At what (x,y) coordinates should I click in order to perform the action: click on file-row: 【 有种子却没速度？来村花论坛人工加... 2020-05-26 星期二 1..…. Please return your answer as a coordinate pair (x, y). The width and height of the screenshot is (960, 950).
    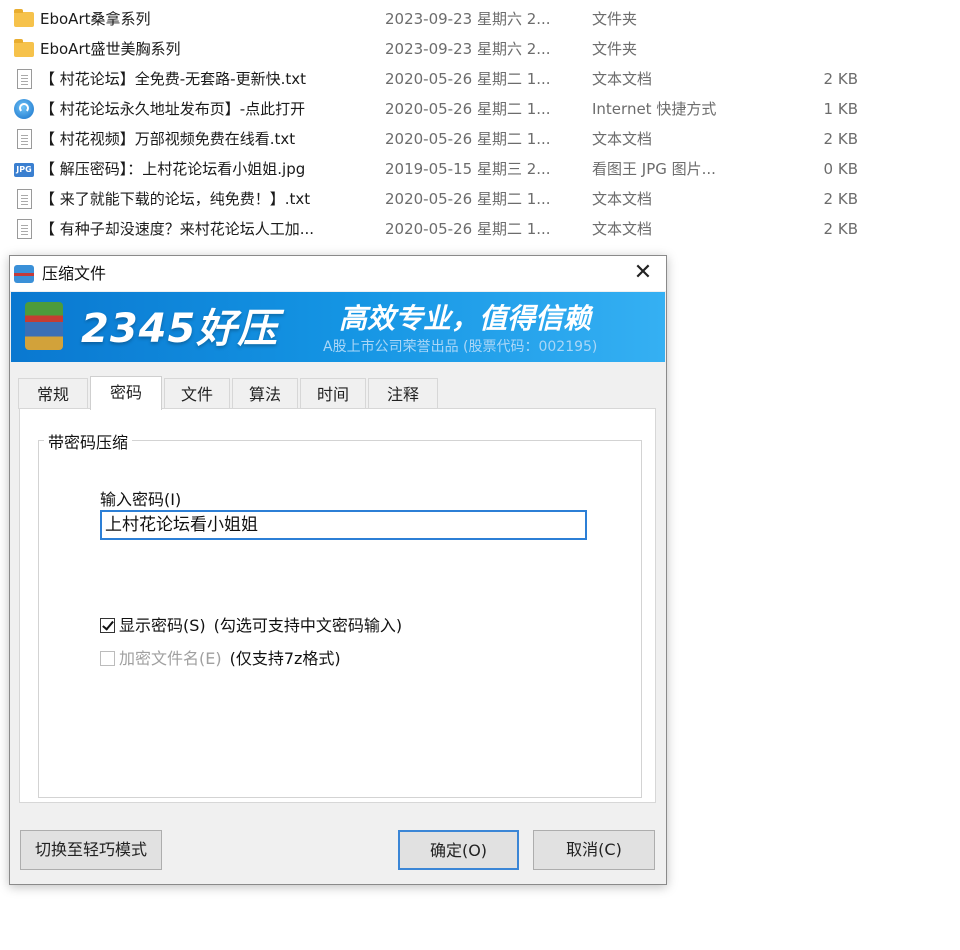
    Looking at the image, I should click on (480, 229).